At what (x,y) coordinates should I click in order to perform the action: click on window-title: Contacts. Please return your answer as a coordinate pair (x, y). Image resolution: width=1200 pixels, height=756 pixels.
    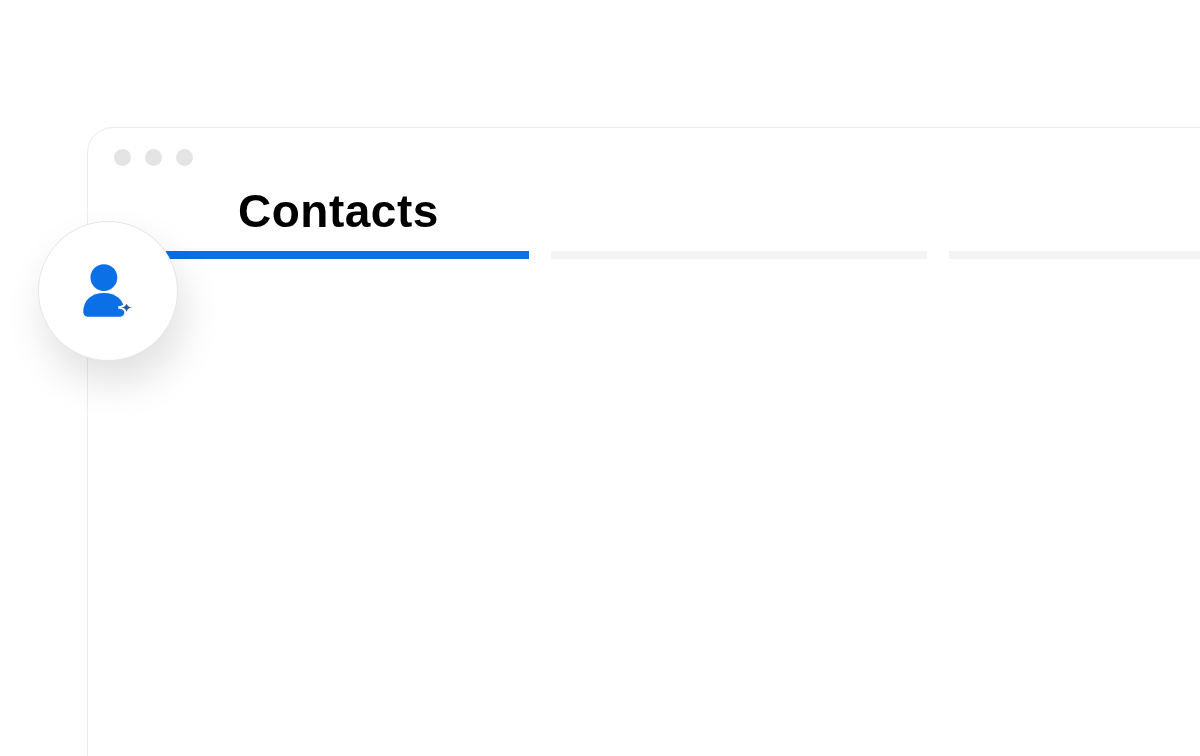
    Looking at the image, I should click on (339, 211).